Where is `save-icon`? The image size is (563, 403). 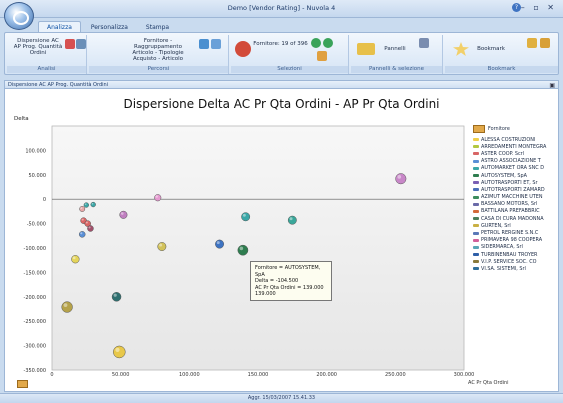 save-icon is located at coordinates (81, 44).